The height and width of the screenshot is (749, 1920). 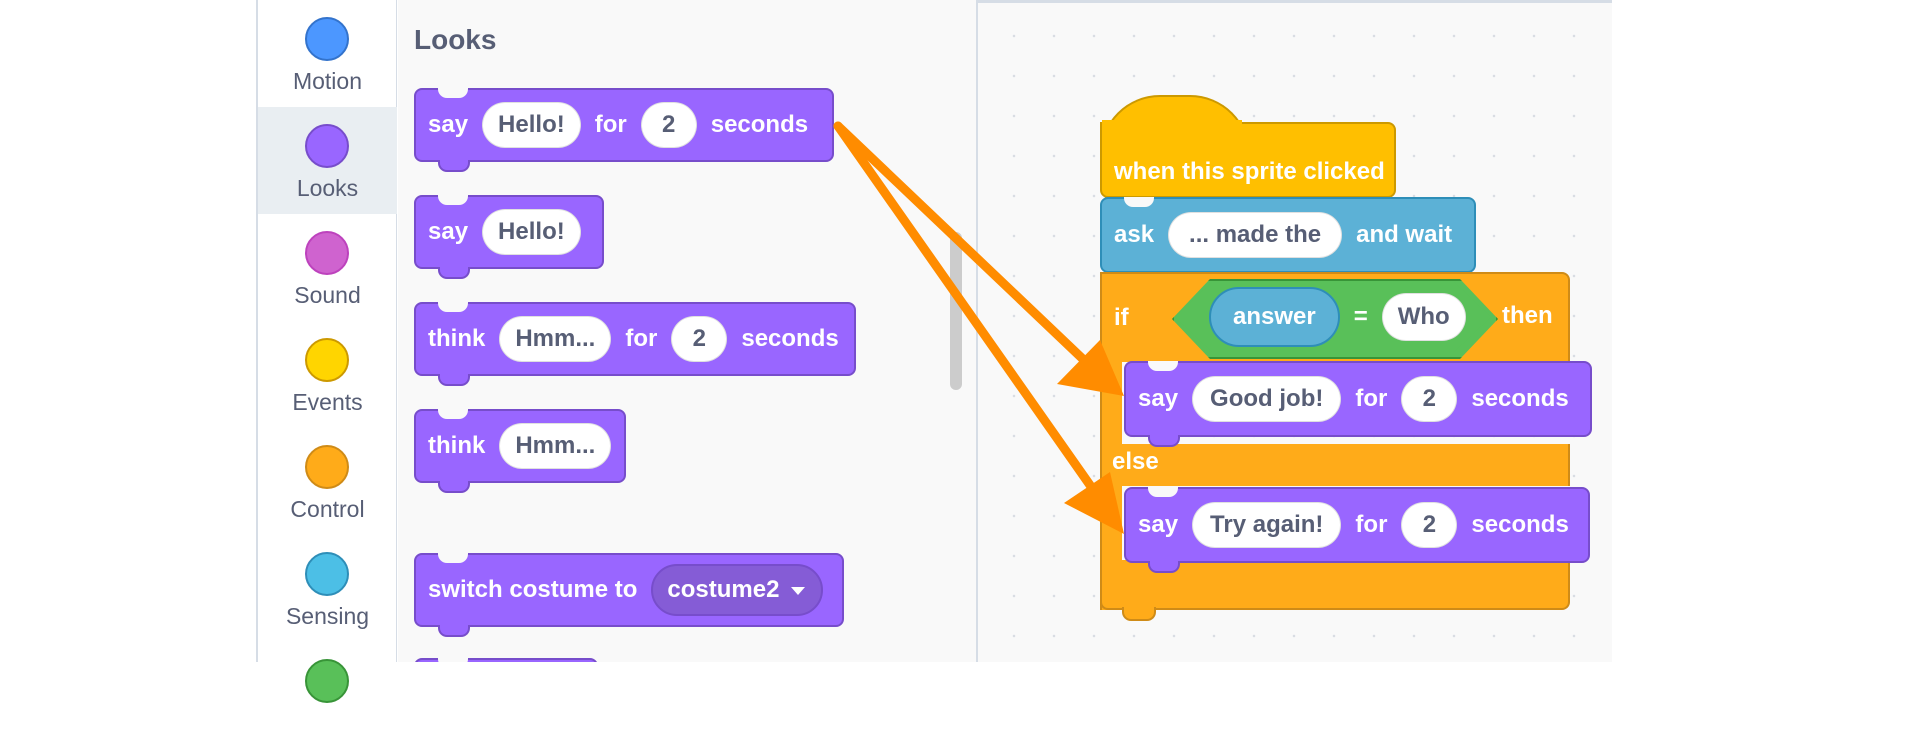 I want to click on category-control: Control, so click(x=327, y=481).